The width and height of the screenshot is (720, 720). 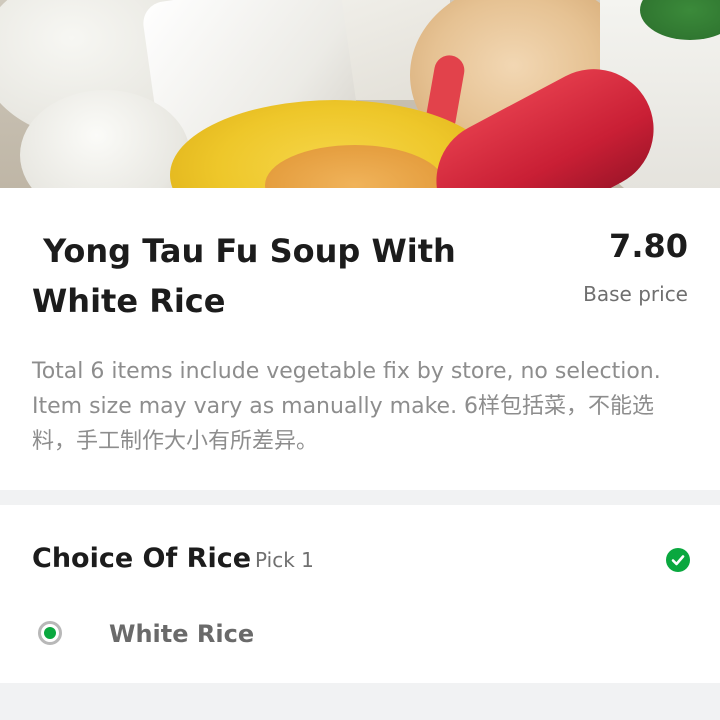 I want to click on option-group-header: Choice Of Rice Pick 1, so click(x=173, y=559).